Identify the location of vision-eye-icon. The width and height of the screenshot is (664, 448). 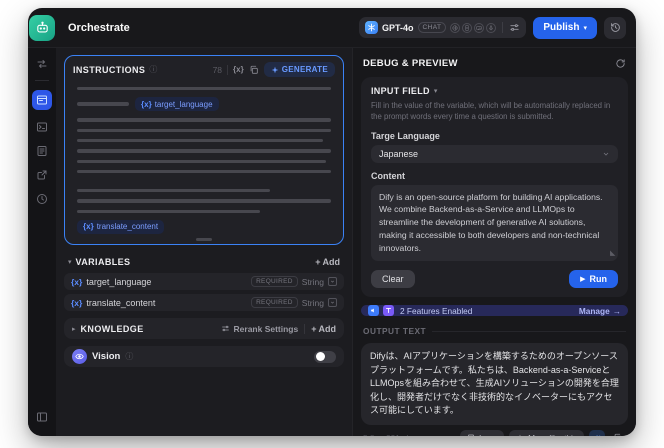
(79, 356).